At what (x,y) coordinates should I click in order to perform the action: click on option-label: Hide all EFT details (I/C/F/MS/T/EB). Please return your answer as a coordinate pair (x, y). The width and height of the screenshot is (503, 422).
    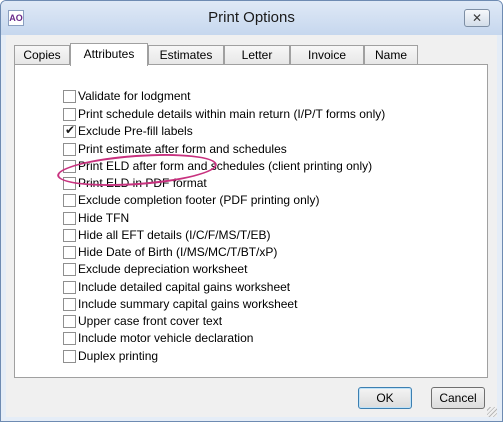
    Looking at the image, I should click on (174, 235).